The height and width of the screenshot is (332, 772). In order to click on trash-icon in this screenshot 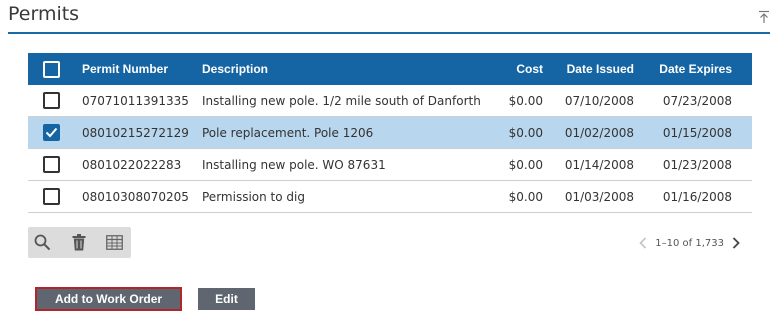, I will do `click(78, 242)`.